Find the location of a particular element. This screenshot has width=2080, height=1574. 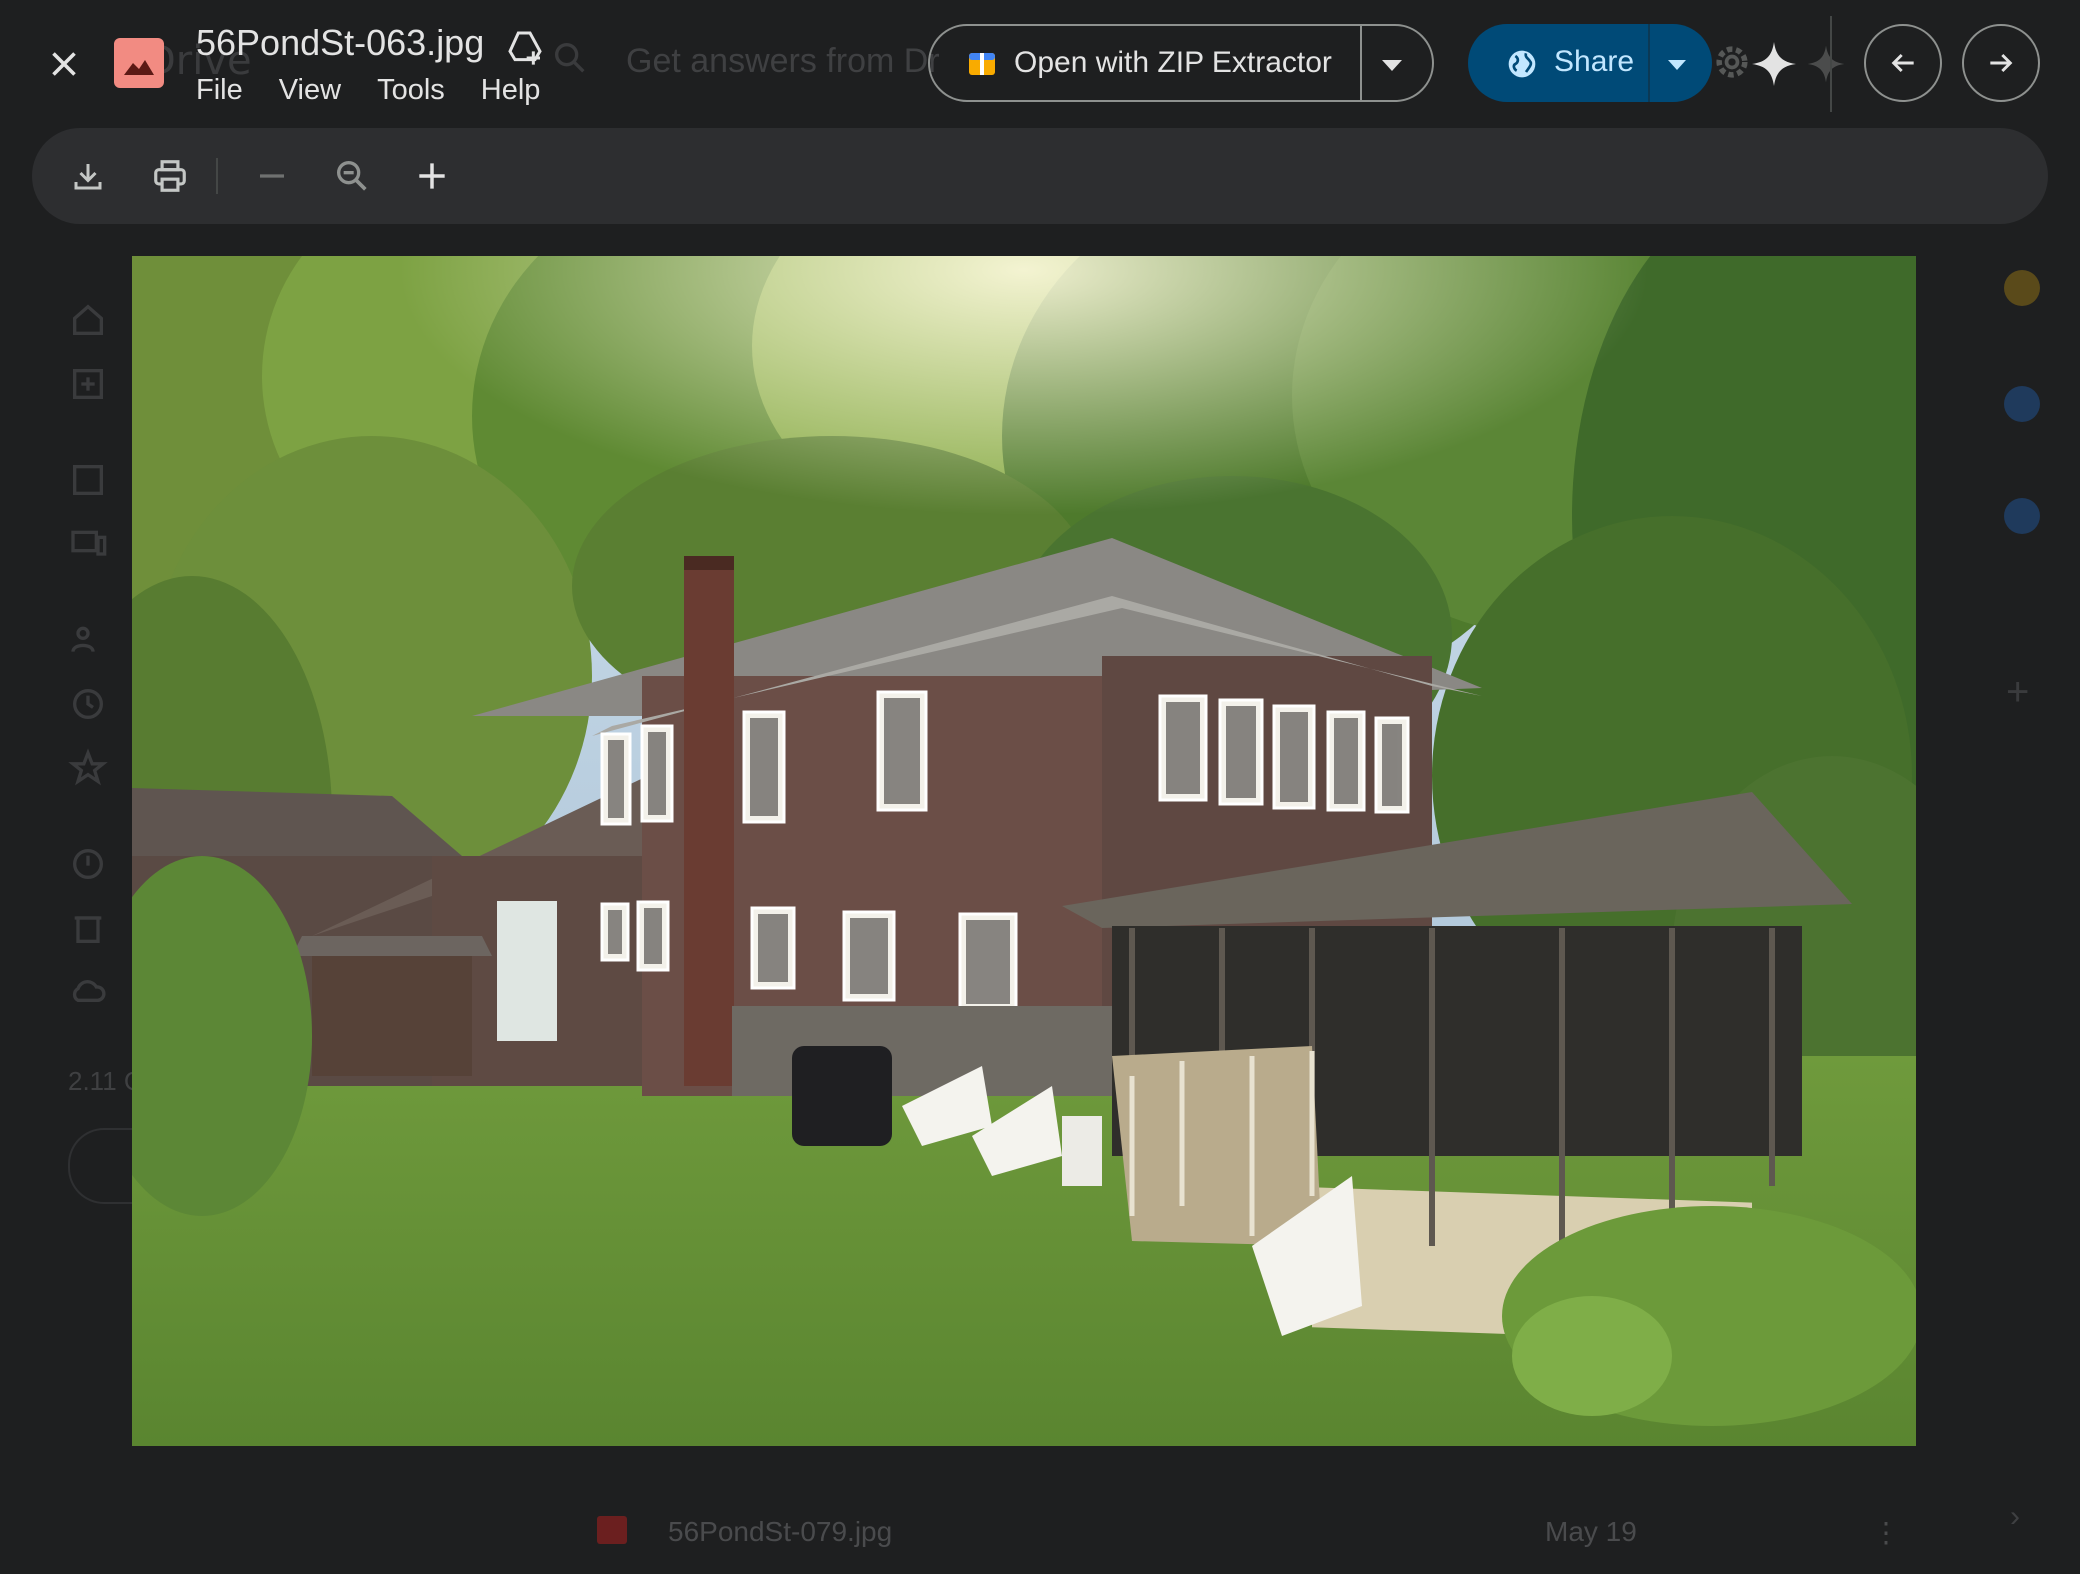

toolbar-divider is located at coordinates (217, 176).